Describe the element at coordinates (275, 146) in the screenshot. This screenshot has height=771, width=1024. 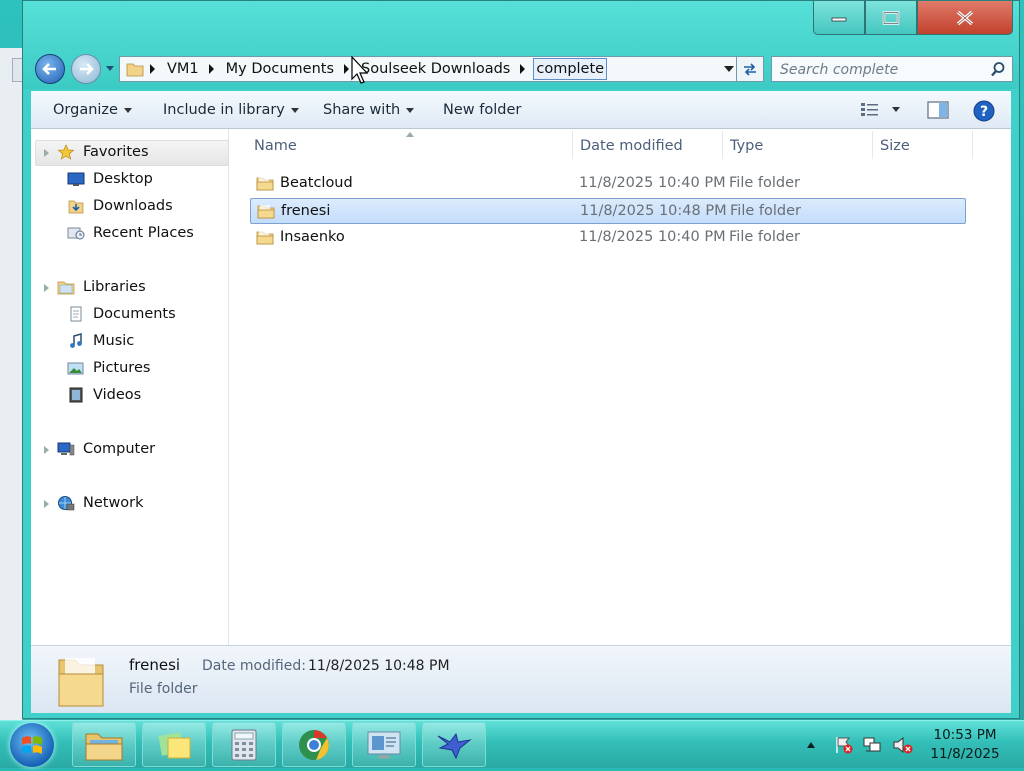
I see `column-header-name: Name` at that location.